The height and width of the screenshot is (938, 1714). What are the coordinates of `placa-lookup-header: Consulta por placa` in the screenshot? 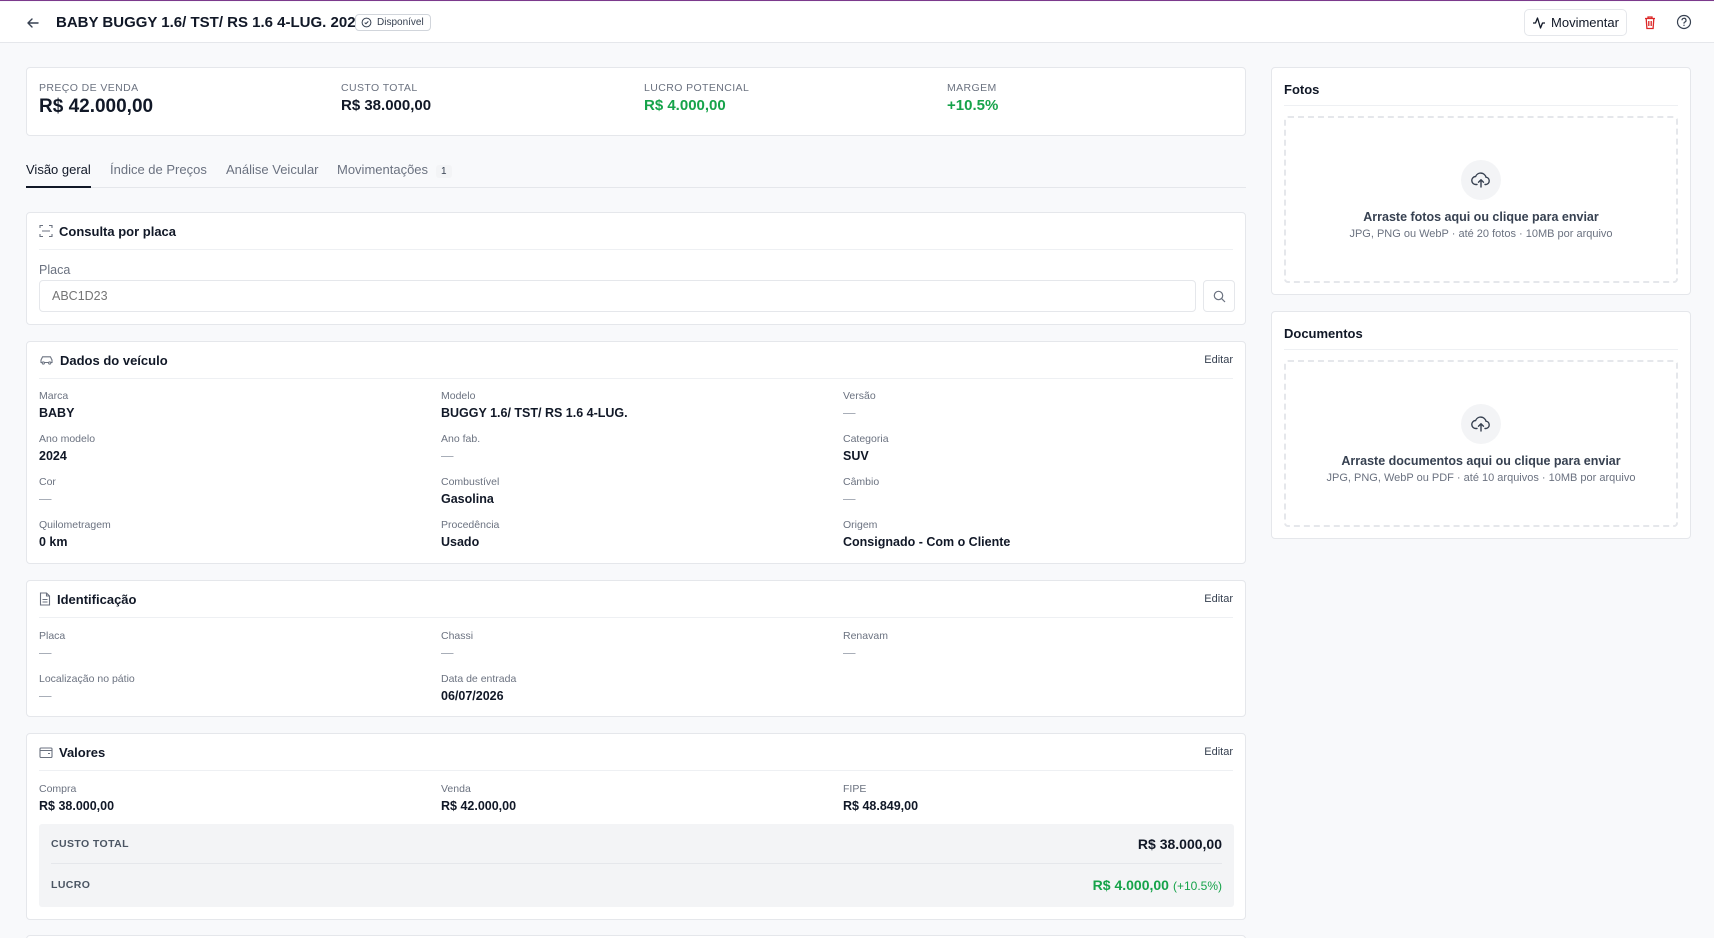 It's located at (636, 231).